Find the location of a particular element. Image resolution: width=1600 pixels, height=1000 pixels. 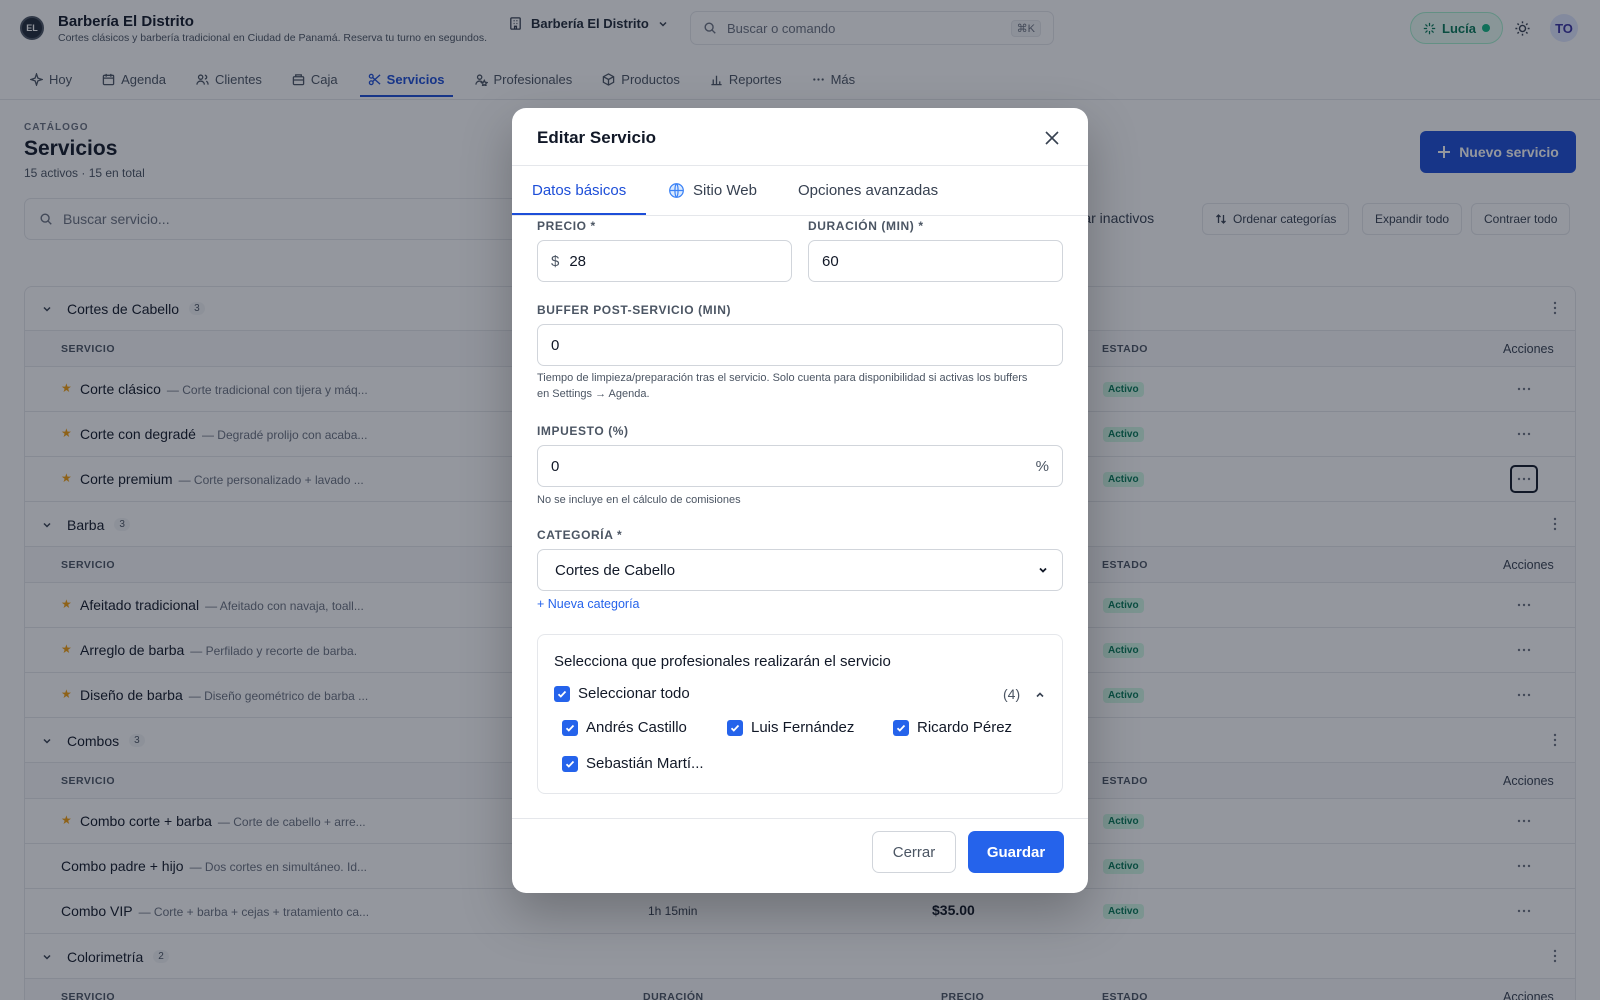

chevron-up-icon is located at coordinates (1040, 697).